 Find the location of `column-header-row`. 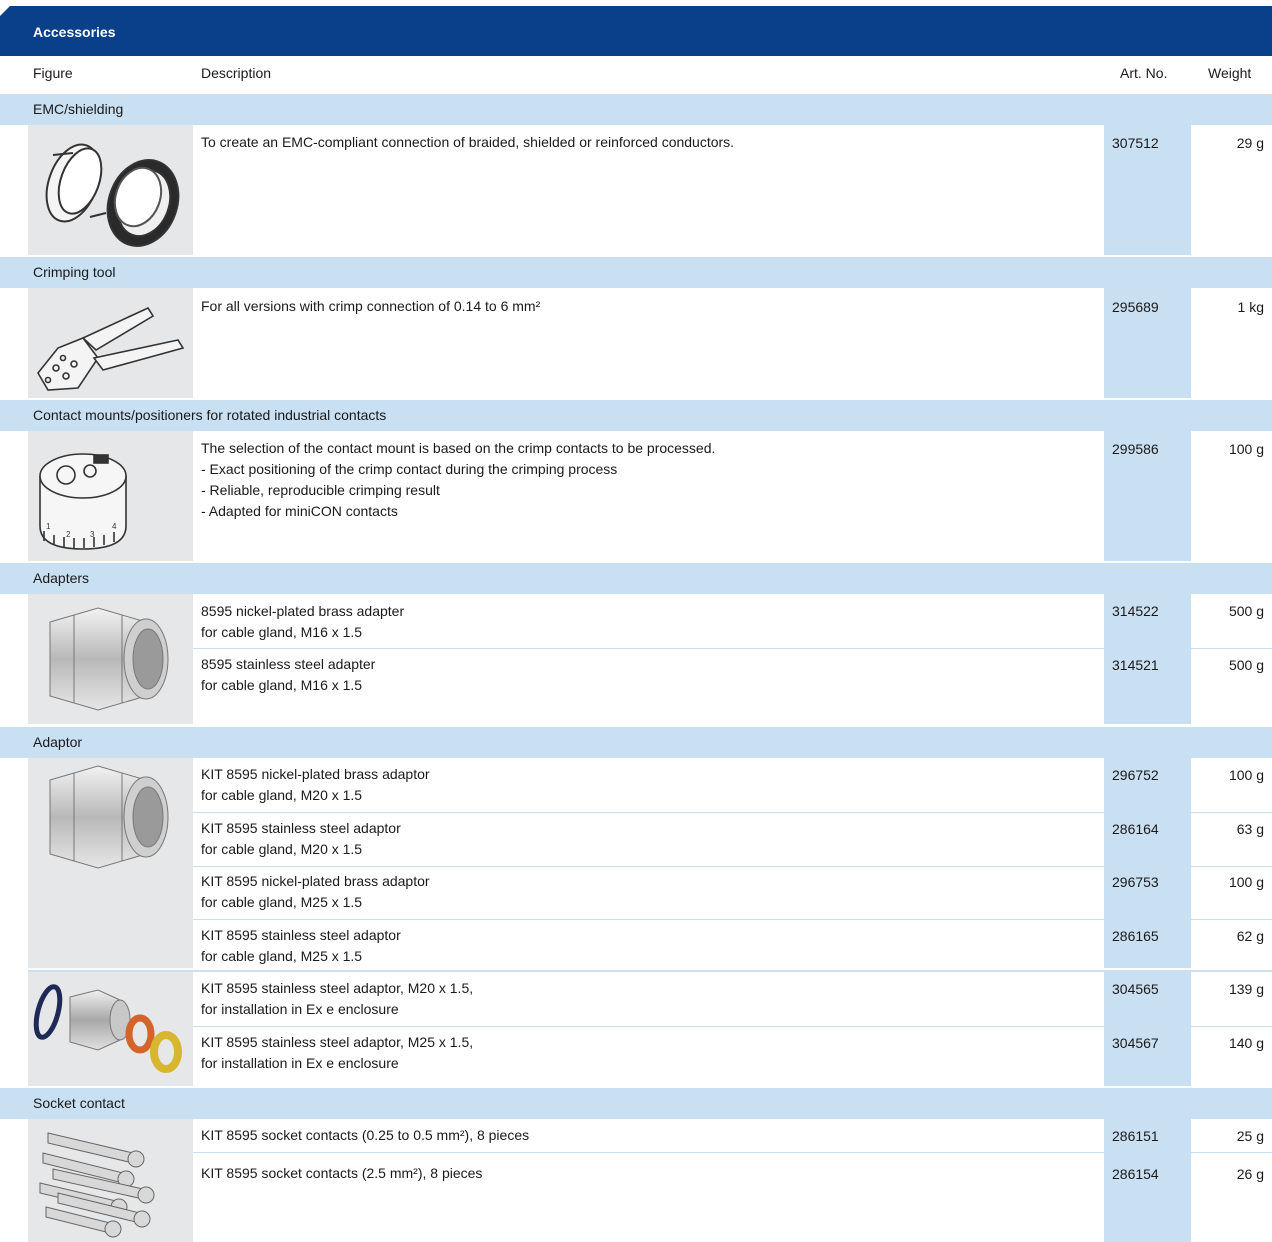

column-header-row is located at coordinates (636, 74).